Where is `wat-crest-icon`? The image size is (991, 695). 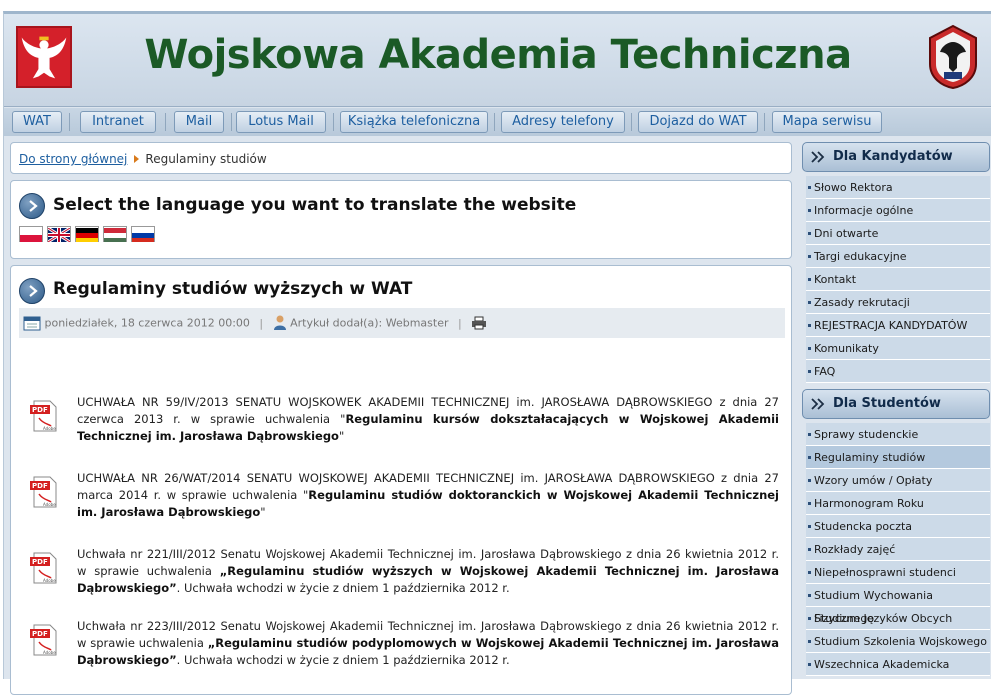 wat-crest-icon is located at coordinates (953, 57).